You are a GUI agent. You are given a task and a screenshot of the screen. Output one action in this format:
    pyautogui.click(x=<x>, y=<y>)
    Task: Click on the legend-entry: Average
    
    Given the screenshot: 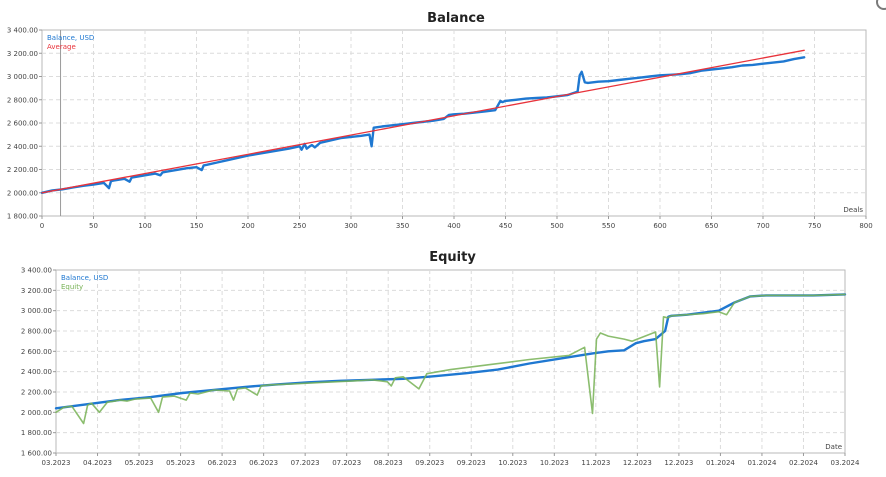 What is the action you would take?
    pyautogui.click(x=61, y=47)
    